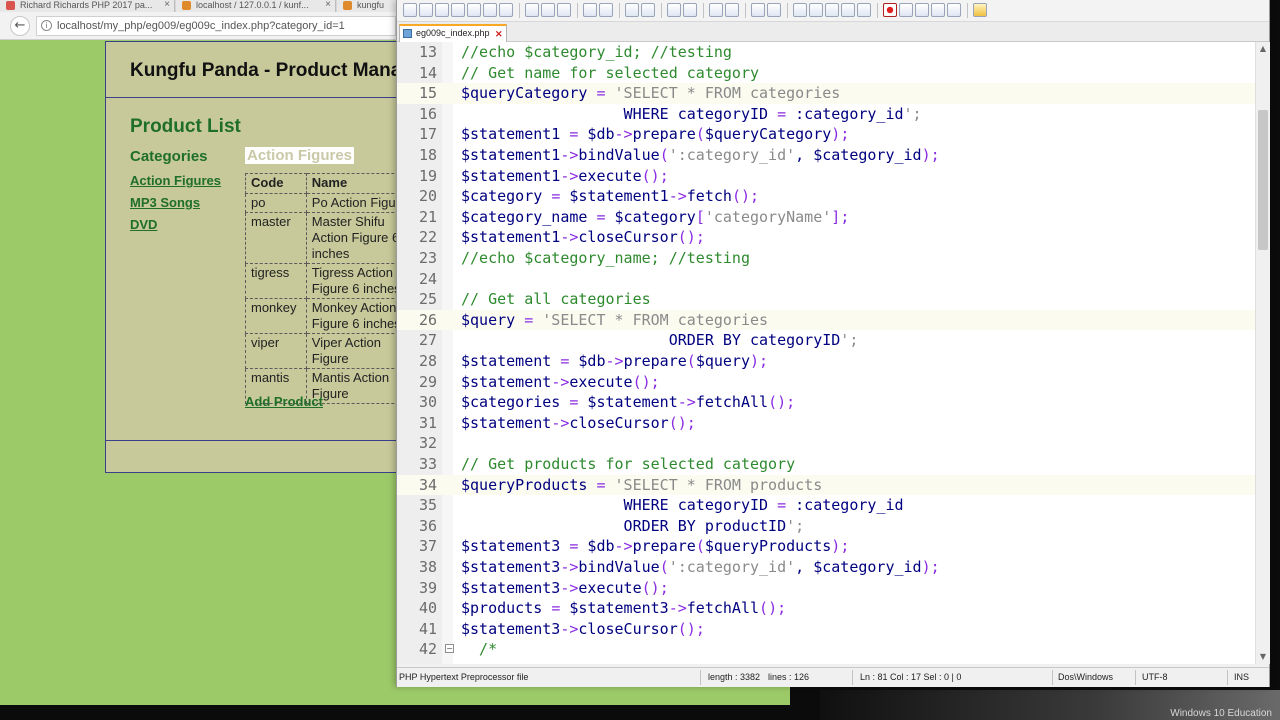 The width and height of the screenshot is (1280, 720). What do you see at coordinates (20, 26) in the screenshot?
I see `back-button: ←` at bounding box center [20, 26].